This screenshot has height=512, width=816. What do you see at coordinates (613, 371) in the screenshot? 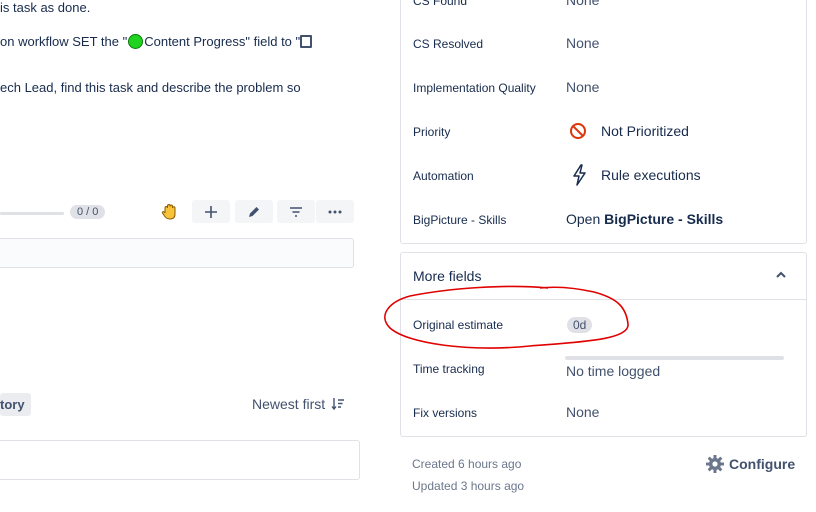
I see `time-tracking-value: No time logged` at bounding box center [613, 371].